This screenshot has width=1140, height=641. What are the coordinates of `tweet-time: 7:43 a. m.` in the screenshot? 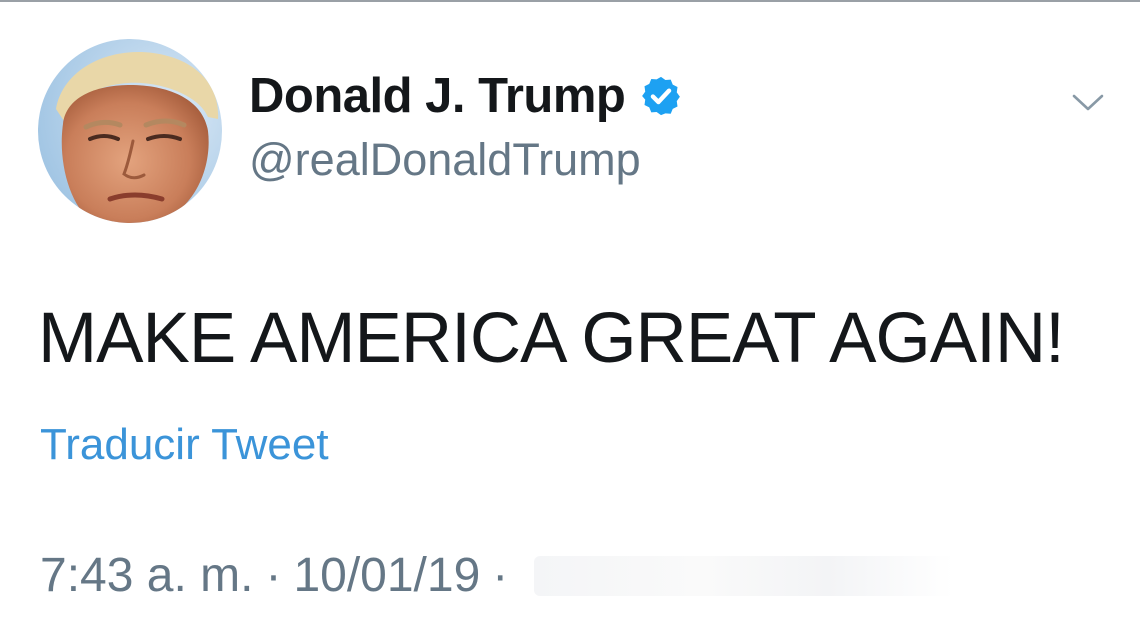 It's located at (146, 575).